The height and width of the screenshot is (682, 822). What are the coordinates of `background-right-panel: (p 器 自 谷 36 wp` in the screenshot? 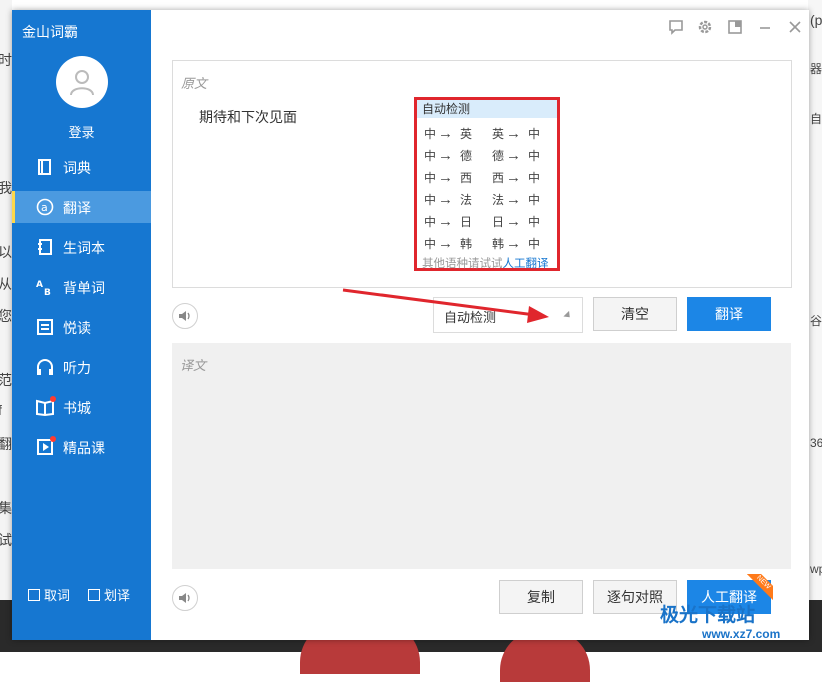 It's located at (815, 326).